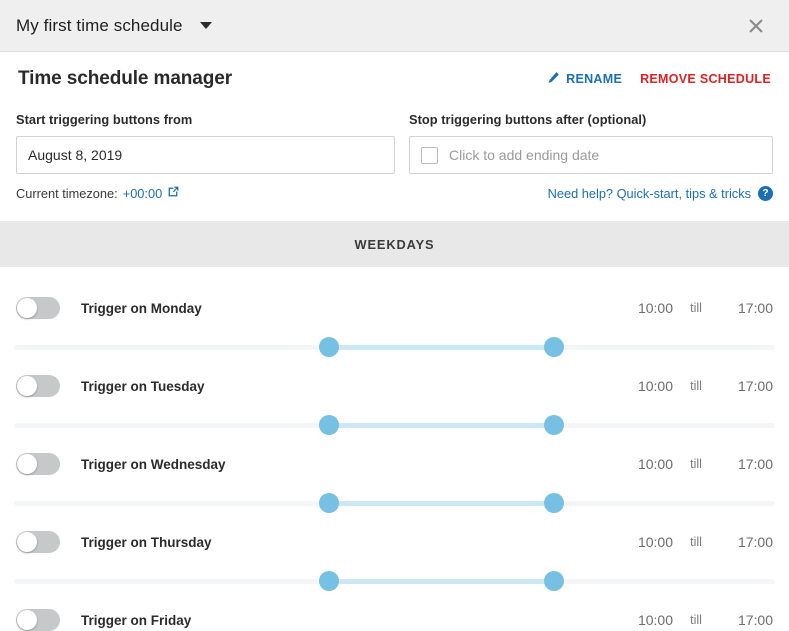  Describe the element at coordinates (394, 386) in the screenshot. I see `weekday-row-header: Trigger on Tuesday 10:00 till 17:00` at that location.